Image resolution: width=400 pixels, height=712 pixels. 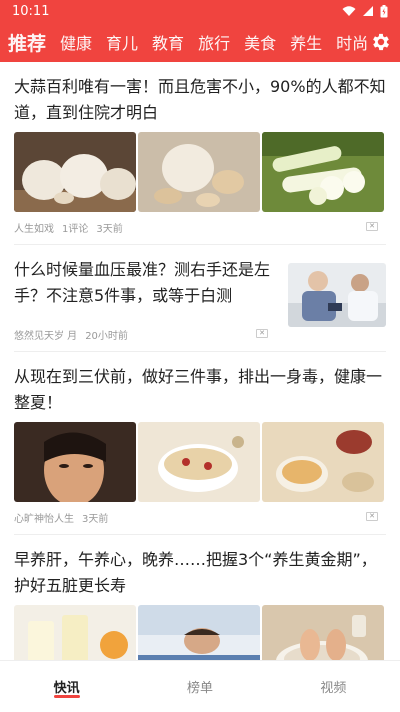 What do you see at coordinates (44, 519) in the screenshot?
I see `article-source: 心旷神怡人生` at bounding box center [44, 519].